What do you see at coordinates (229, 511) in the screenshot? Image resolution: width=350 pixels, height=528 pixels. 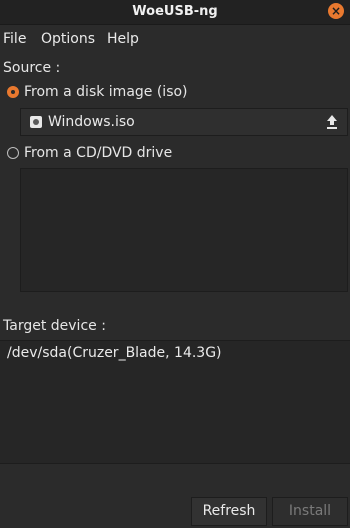 I see `refresh-button: Refresh` at bounding box center [229, 511].